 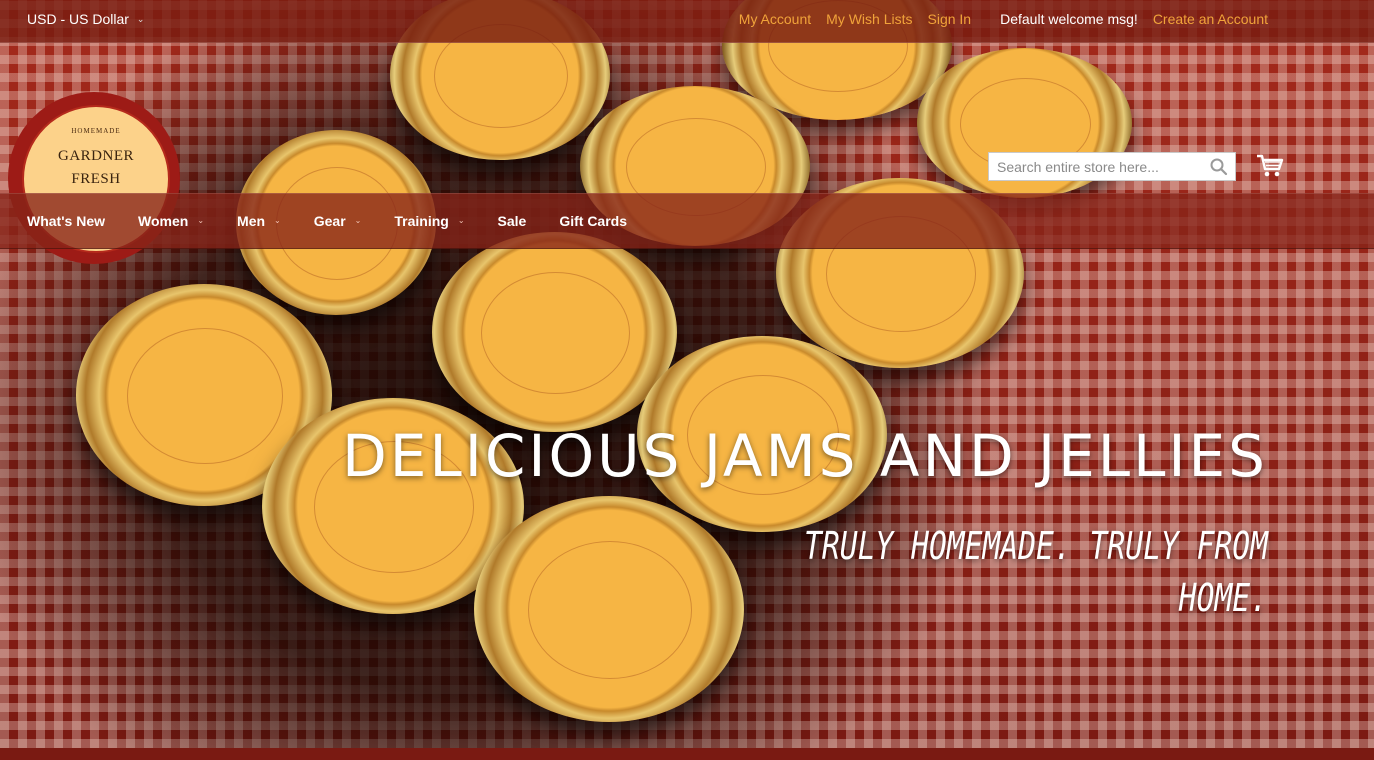 I want to click on bottom-strip, so click(x=687, y=754).